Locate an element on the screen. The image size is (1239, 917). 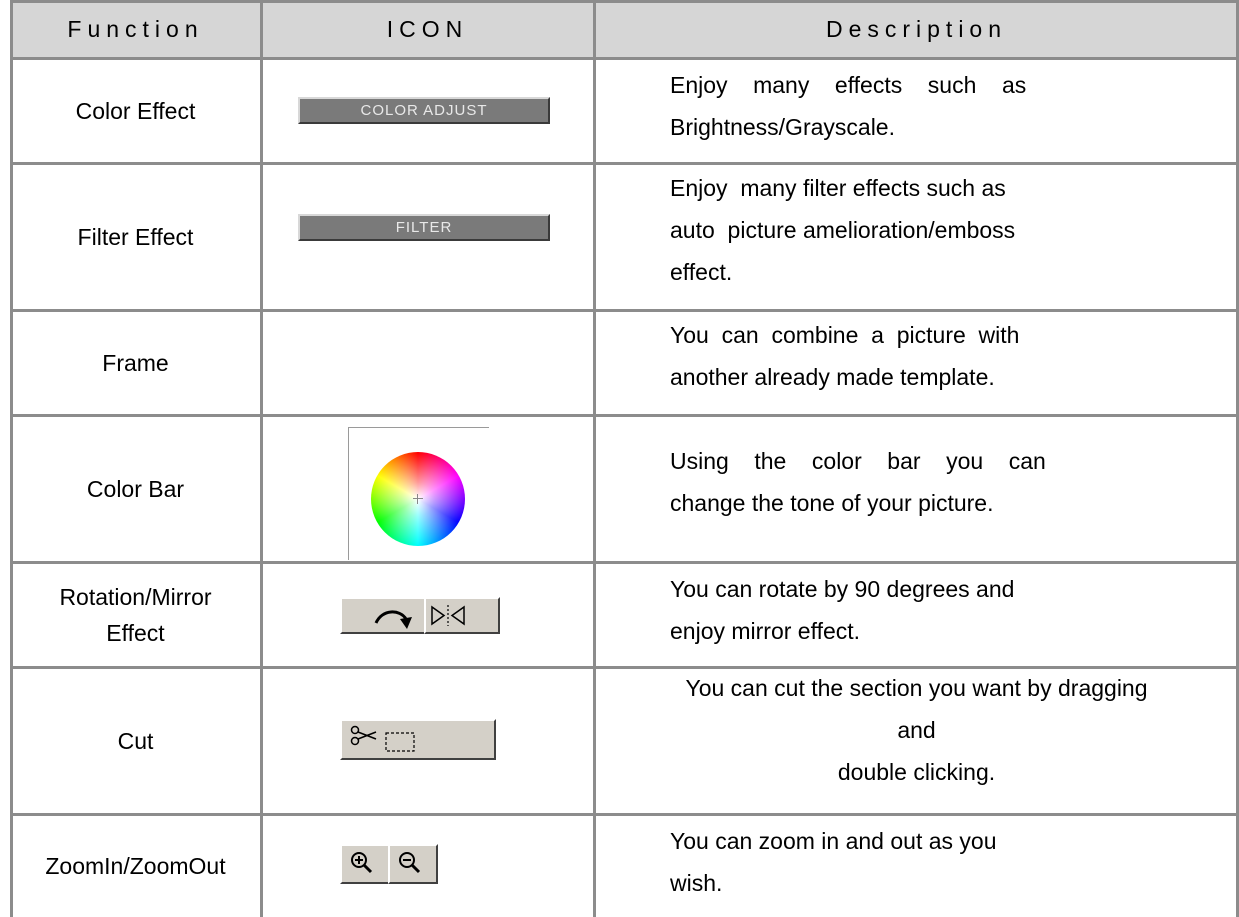
table-header: Function ICON Description is located at coordinates (624, 29).